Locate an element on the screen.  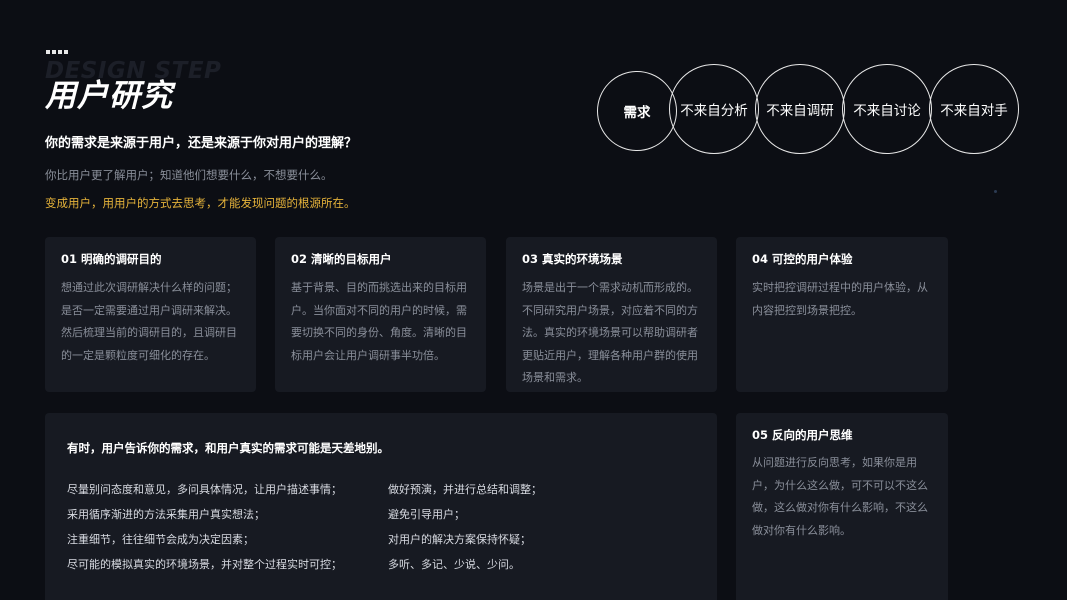
tip-item: 避免引导用户； is located at coordinates (426, 514).